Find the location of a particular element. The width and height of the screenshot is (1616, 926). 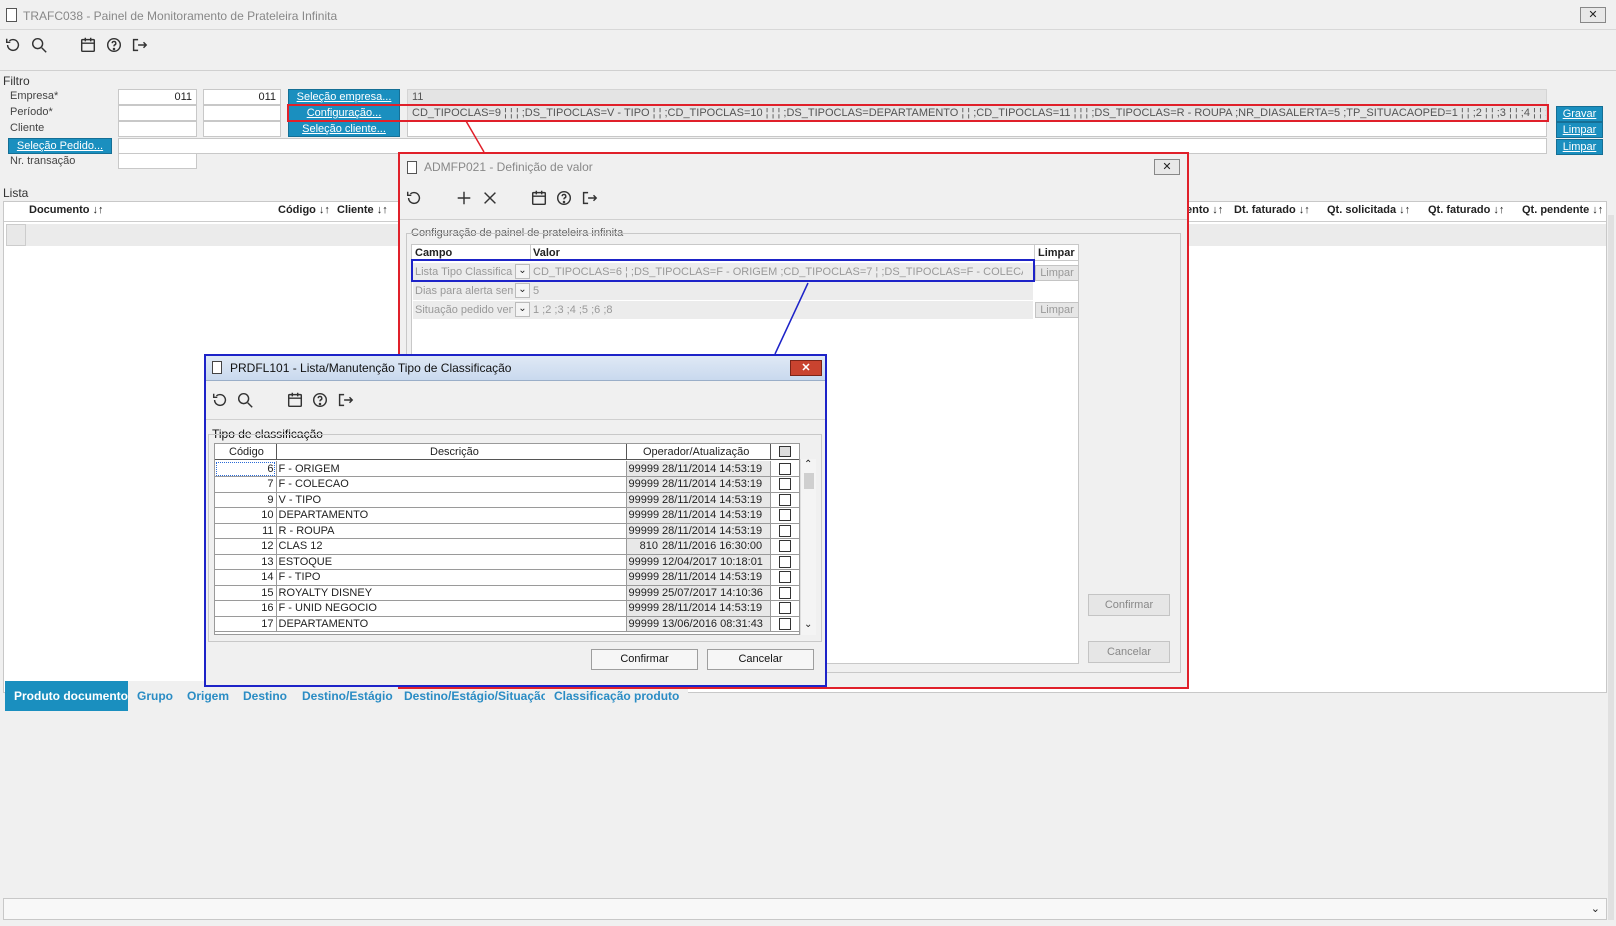

prdfl-row: 15 ROYALTY DISNEY 99999 25/07/2017 14:10:36 is located at coordinates (507, 593).